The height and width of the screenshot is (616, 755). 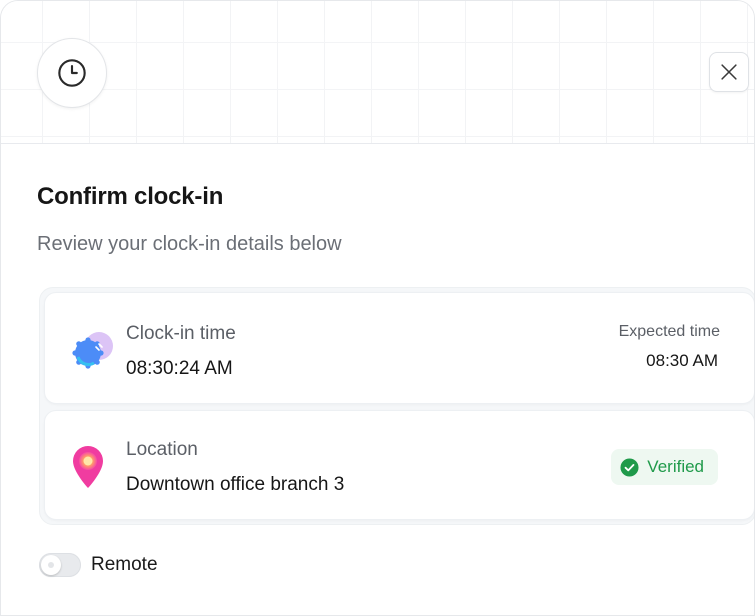 I want to click on close-icon, so click(x=729, y=72).